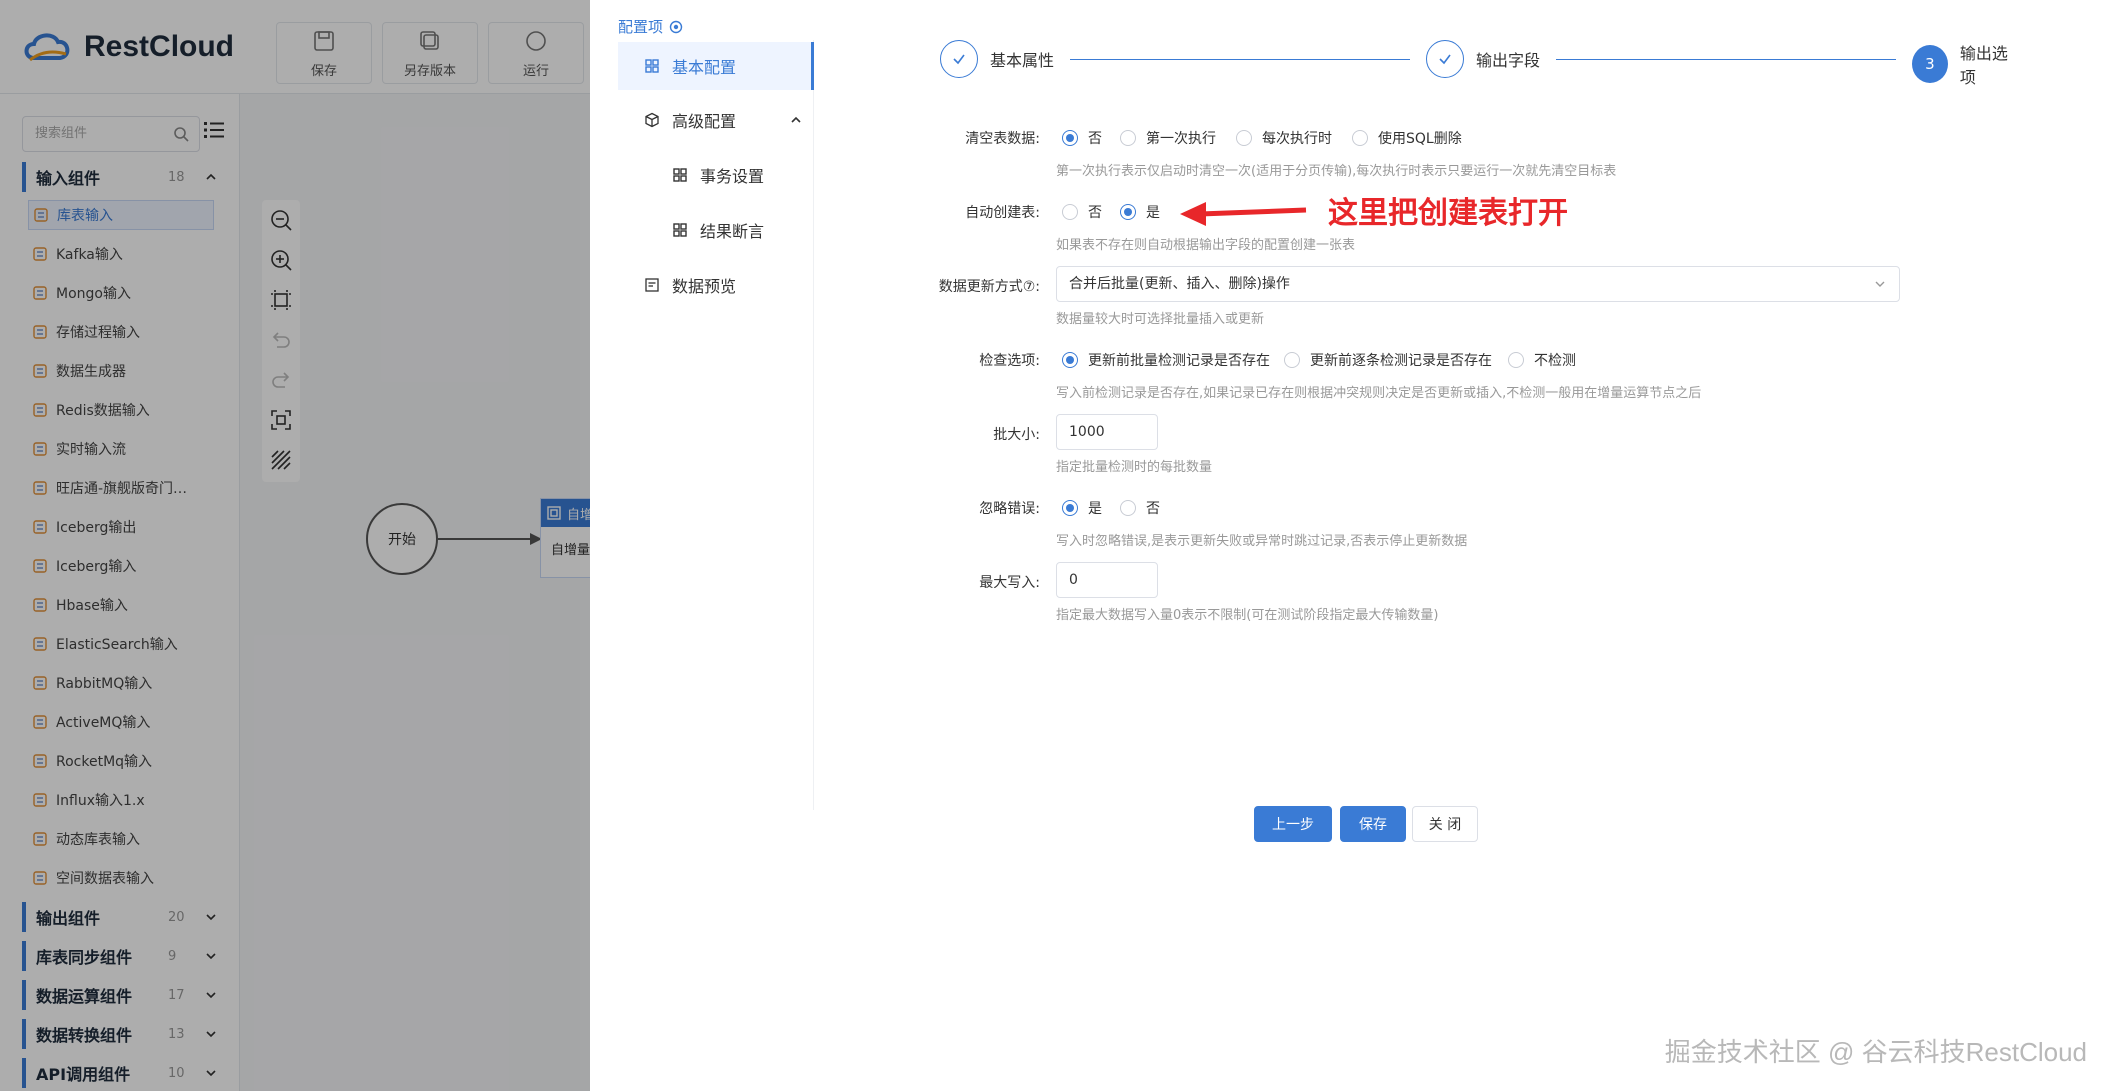 This screenshot has height=1091, width=2103. I want to click on max-write-input: 0, so click(1107, 580).